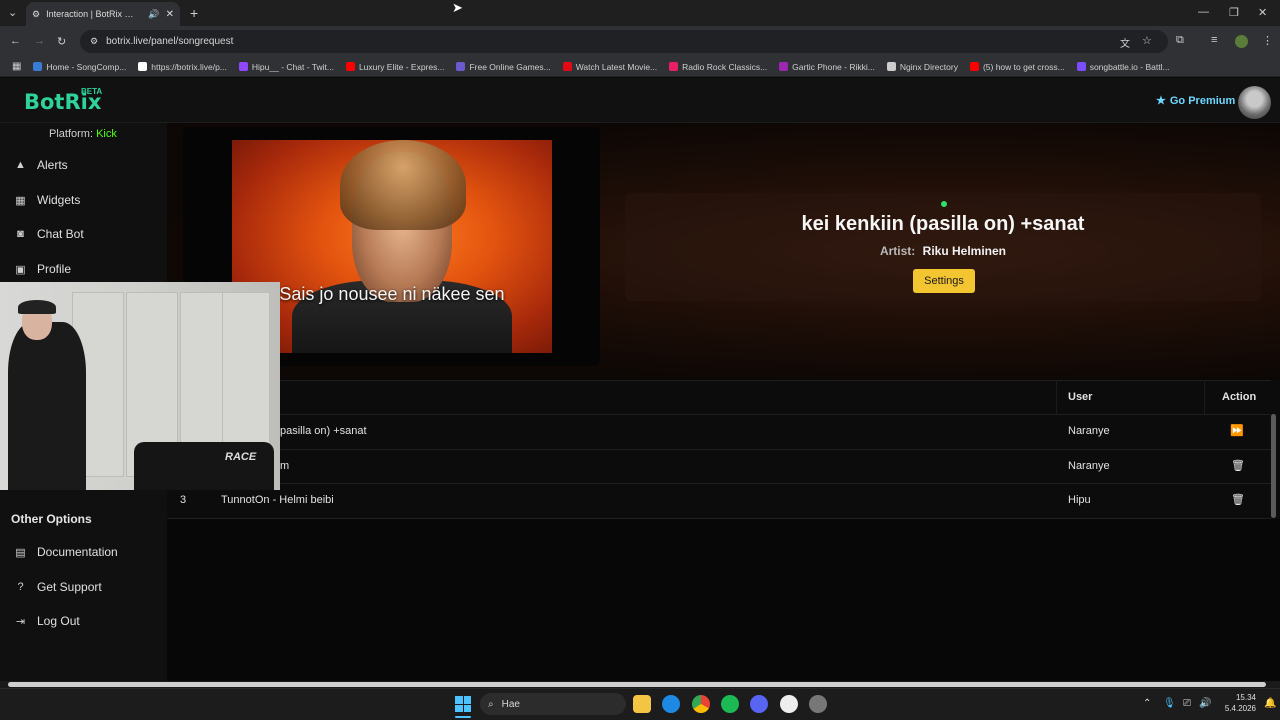 Image resolution: width=1280 pixels, height=720 pixels. I want to click on taskbar-clock: 15.34 5.4.2026, so click(1234, 703).